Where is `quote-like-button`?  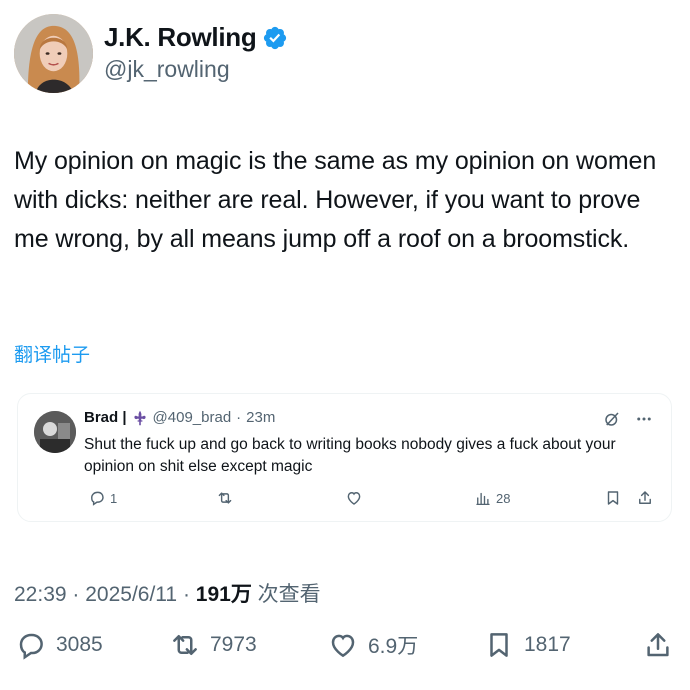
quote-like-button is located at coordinates (354, 498).